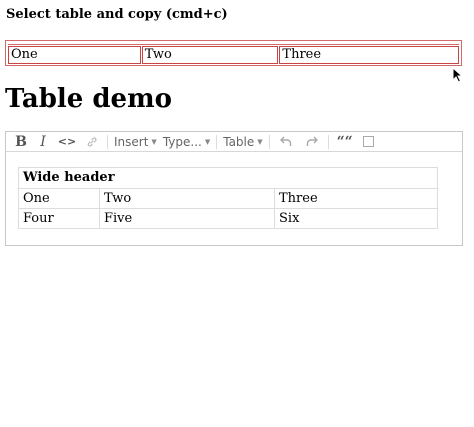 The height and width of the screenshot is (427, 474). I want to click on type-menu: Type... ▼, so click(186, 141).